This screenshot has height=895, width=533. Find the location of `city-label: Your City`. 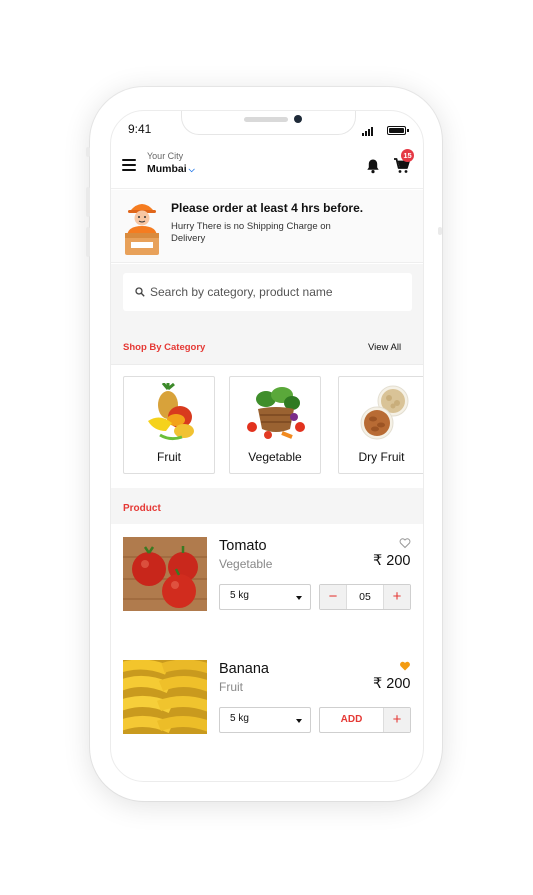

city-label: Your City is located at coordinates (165, 156).